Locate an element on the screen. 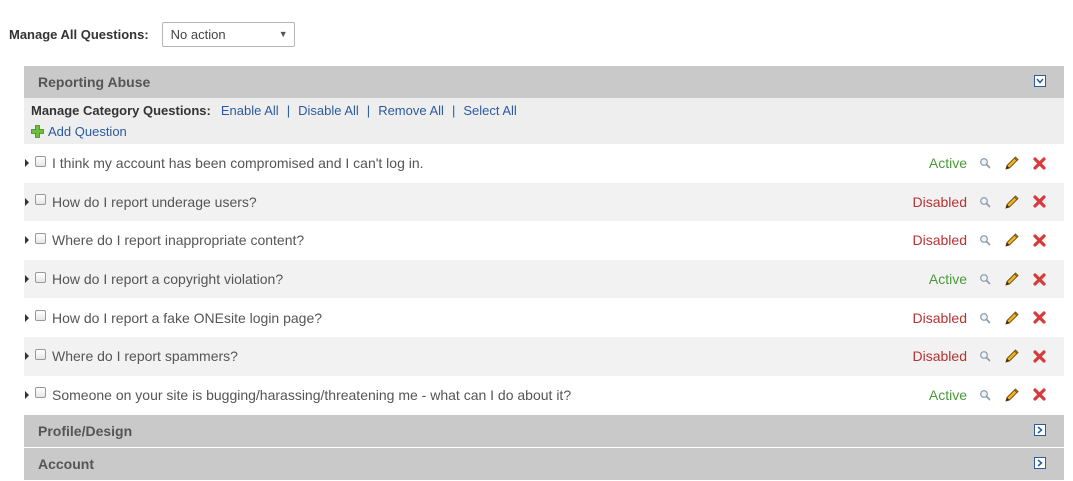 The width and height of the screenshot is (1073, 481). add-question-label: Add Question is located at coordinates (87, 131).